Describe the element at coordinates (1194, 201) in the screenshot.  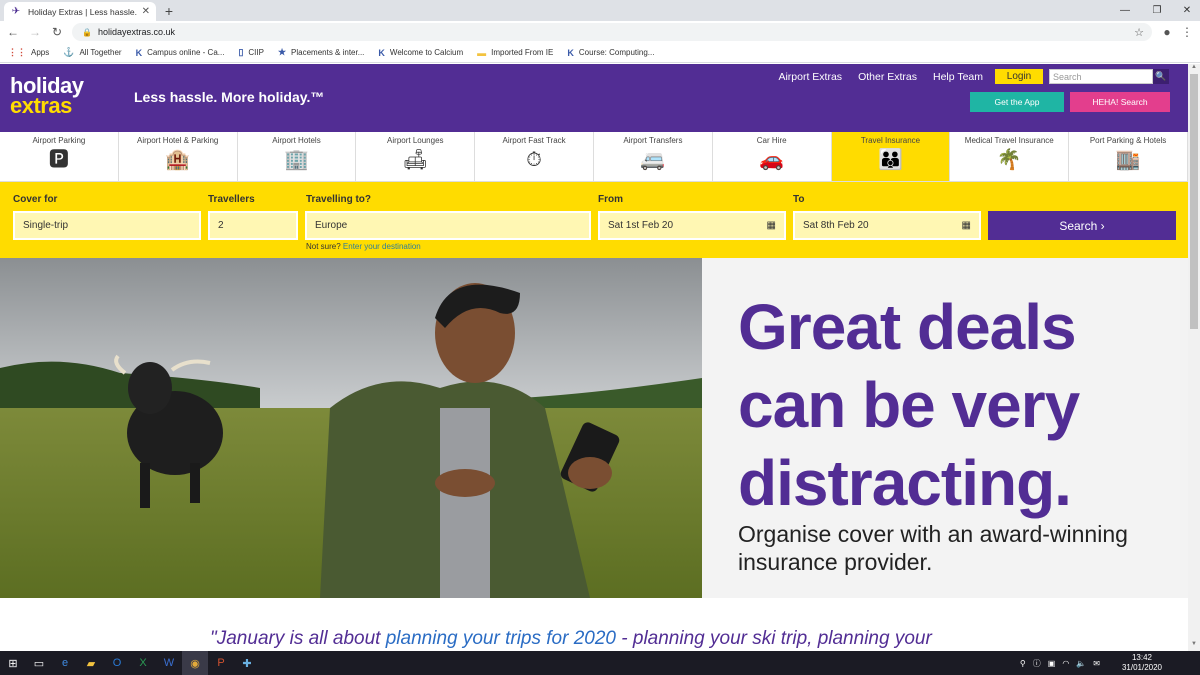
I see `scroll-thumb` at that location.